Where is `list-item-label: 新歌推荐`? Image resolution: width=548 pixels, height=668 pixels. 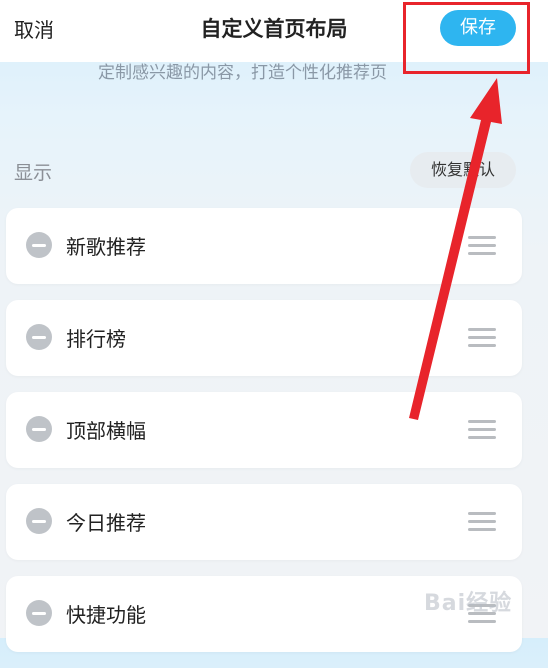 list-item-label: 新歌推荐 is located at coordinates (106, 247).